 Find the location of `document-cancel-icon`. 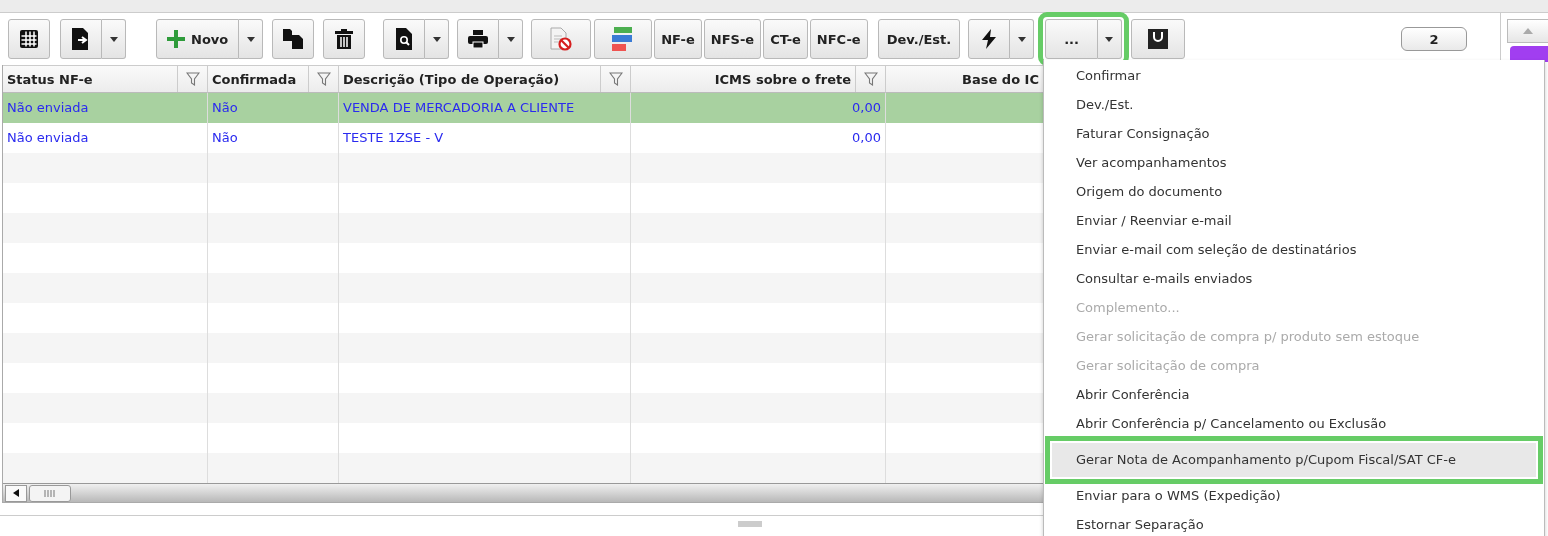

document-cancel-icon is located at coordinates (561, 39).